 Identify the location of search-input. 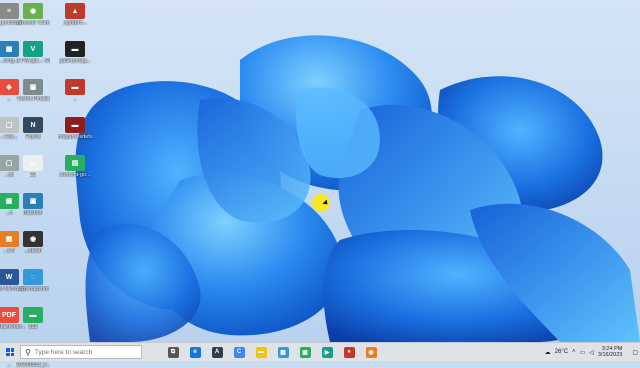
(84, 352).